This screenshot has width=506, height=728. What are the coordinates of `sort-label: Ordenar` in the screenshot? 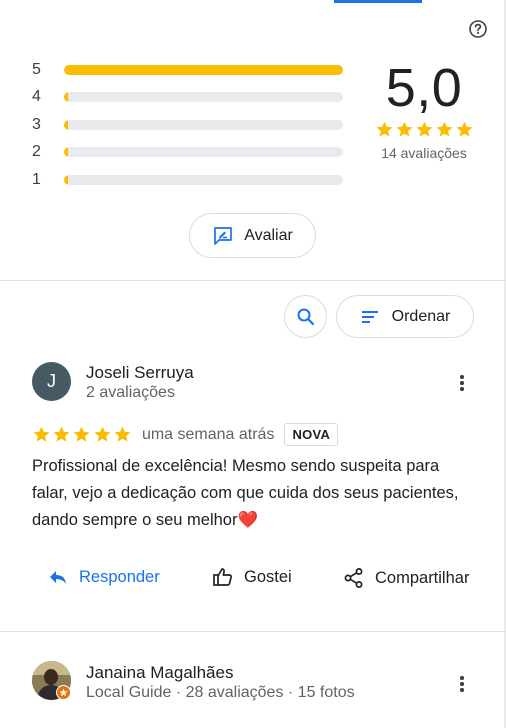 It's located at (421, 316).